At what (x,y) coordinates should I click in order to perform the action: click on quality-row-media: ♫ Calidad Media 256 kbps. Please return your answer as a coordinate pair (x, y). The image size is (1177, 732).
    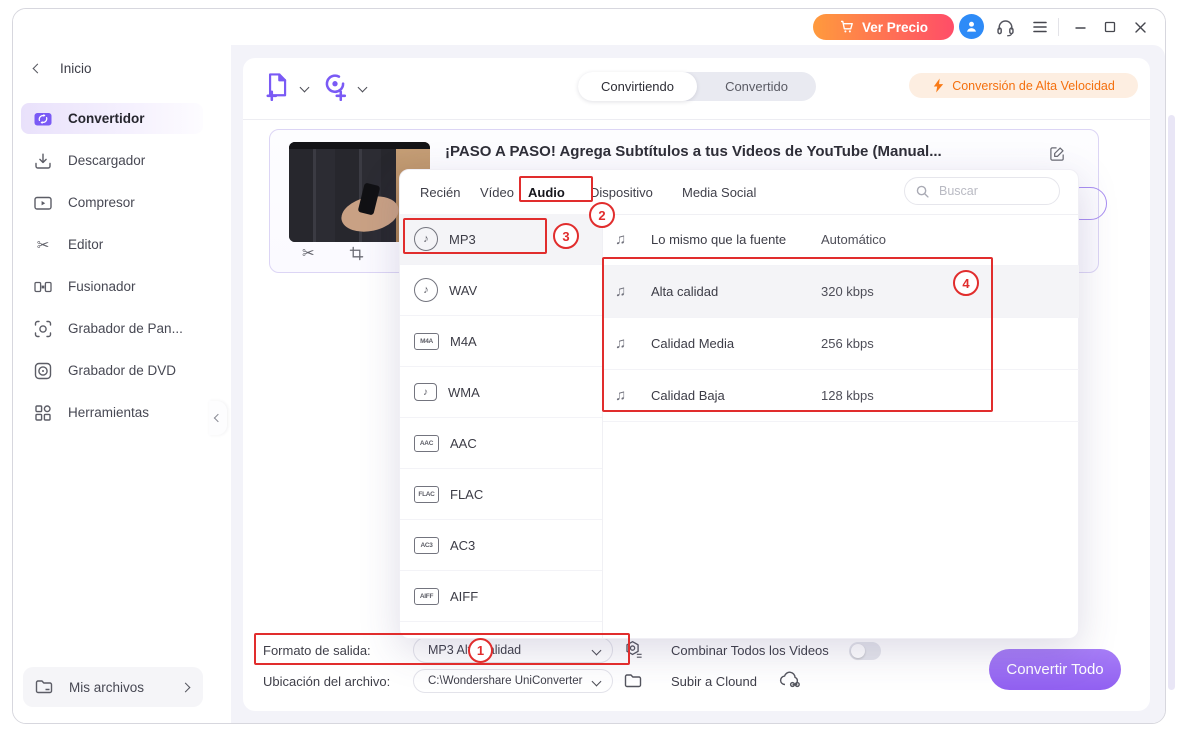
    Looking at the image, I should click on (841, 344).